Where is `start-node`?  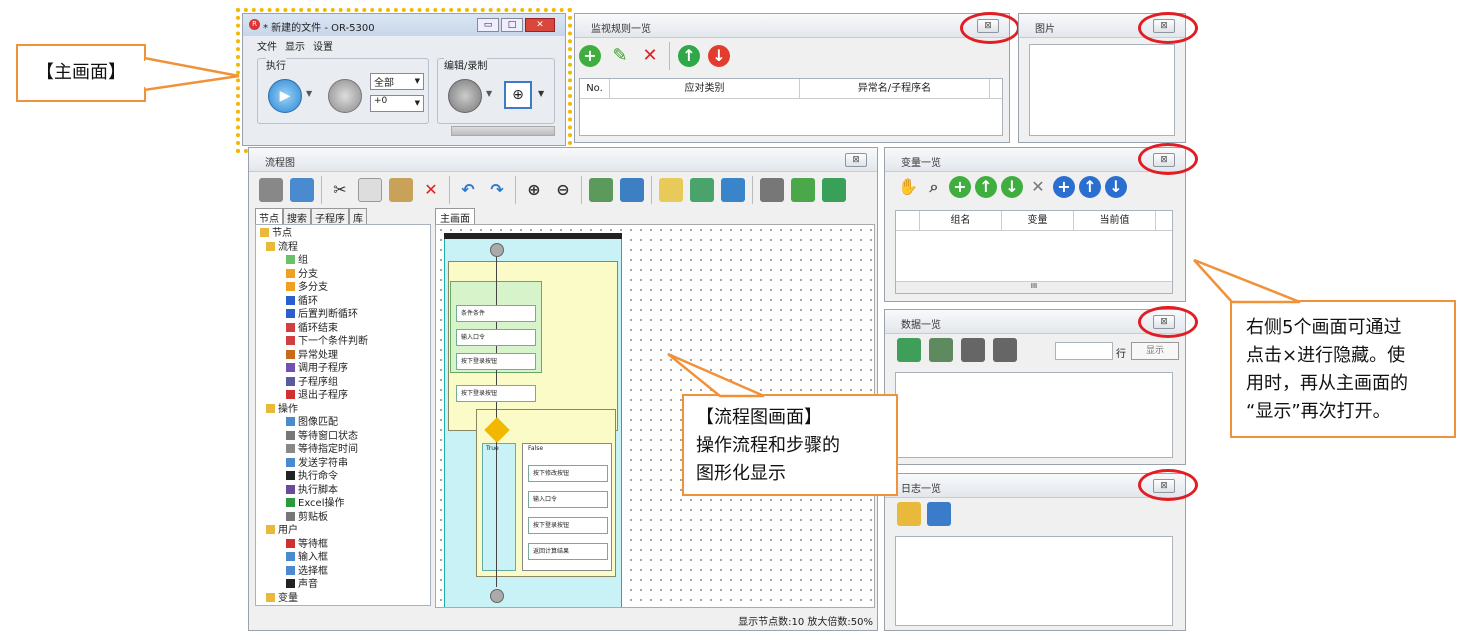 start-node is located at coordinates (497, 250).